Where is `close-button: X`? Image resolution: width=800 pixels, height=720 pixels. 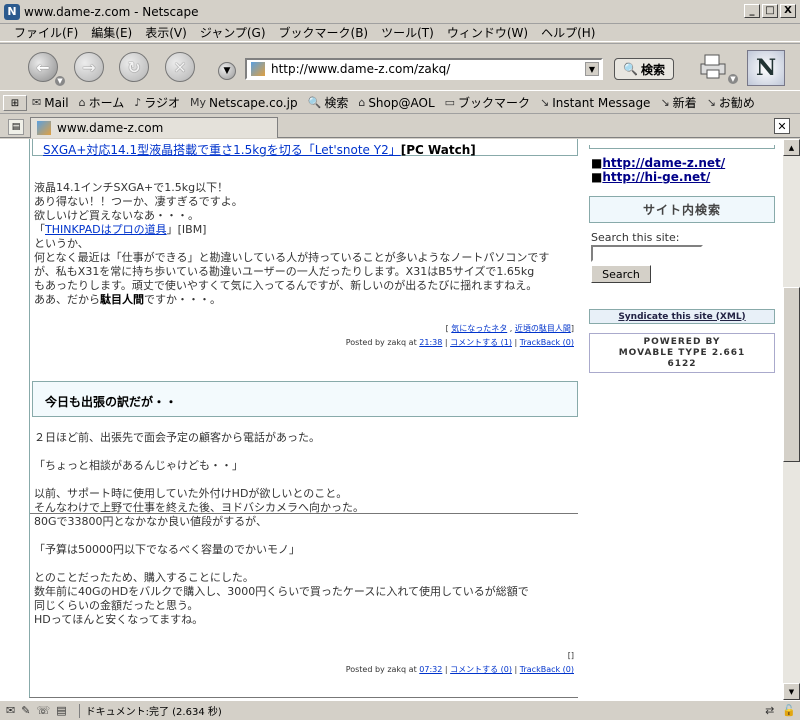 close-button: X is located at coordinates (788, 11).